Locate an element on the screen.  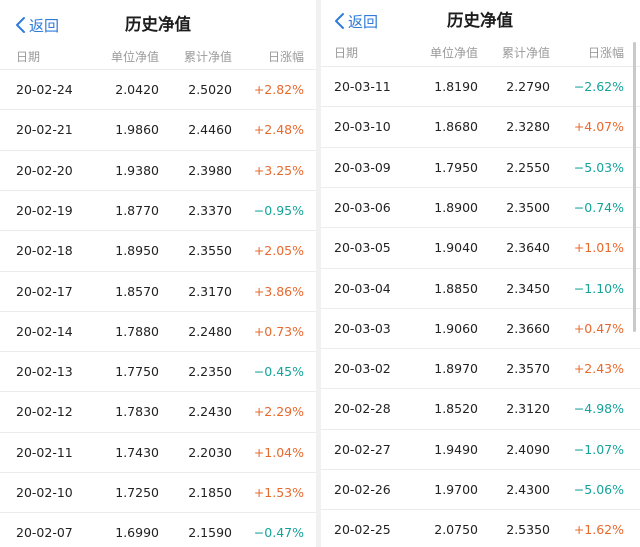
cell-unit: 1.6990 is located at coordinates (137, 533).